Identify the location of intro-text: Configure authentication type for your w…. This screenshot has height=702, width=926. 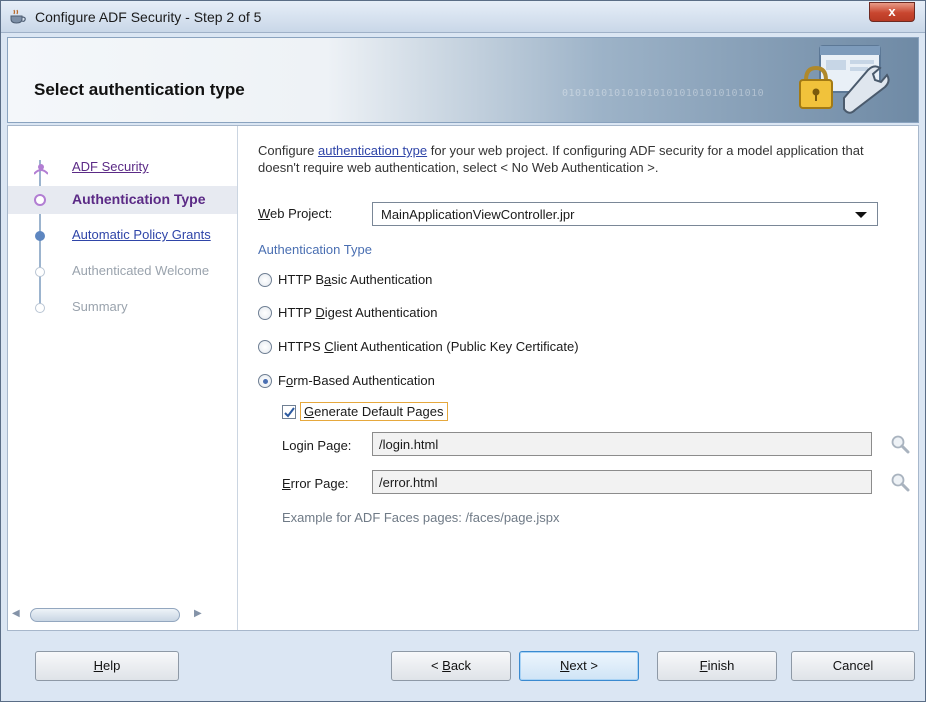
(583, 159).